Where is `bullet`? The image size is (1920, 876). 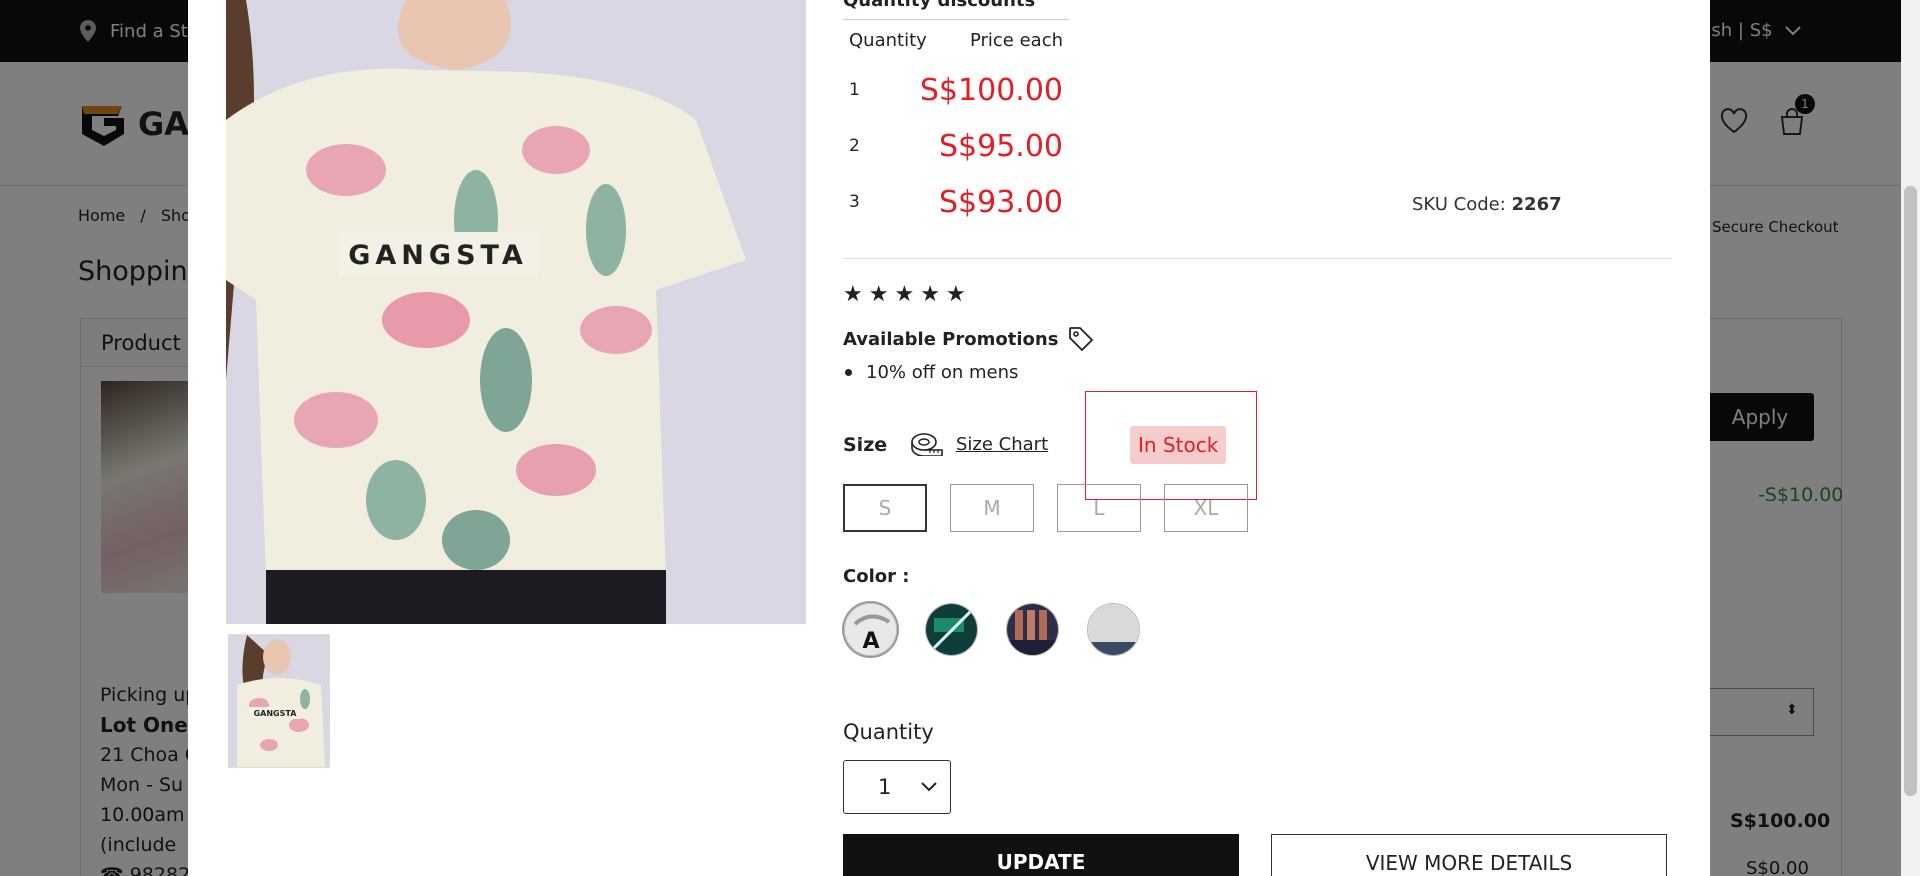
bullet is located at coordinates (848, 372).